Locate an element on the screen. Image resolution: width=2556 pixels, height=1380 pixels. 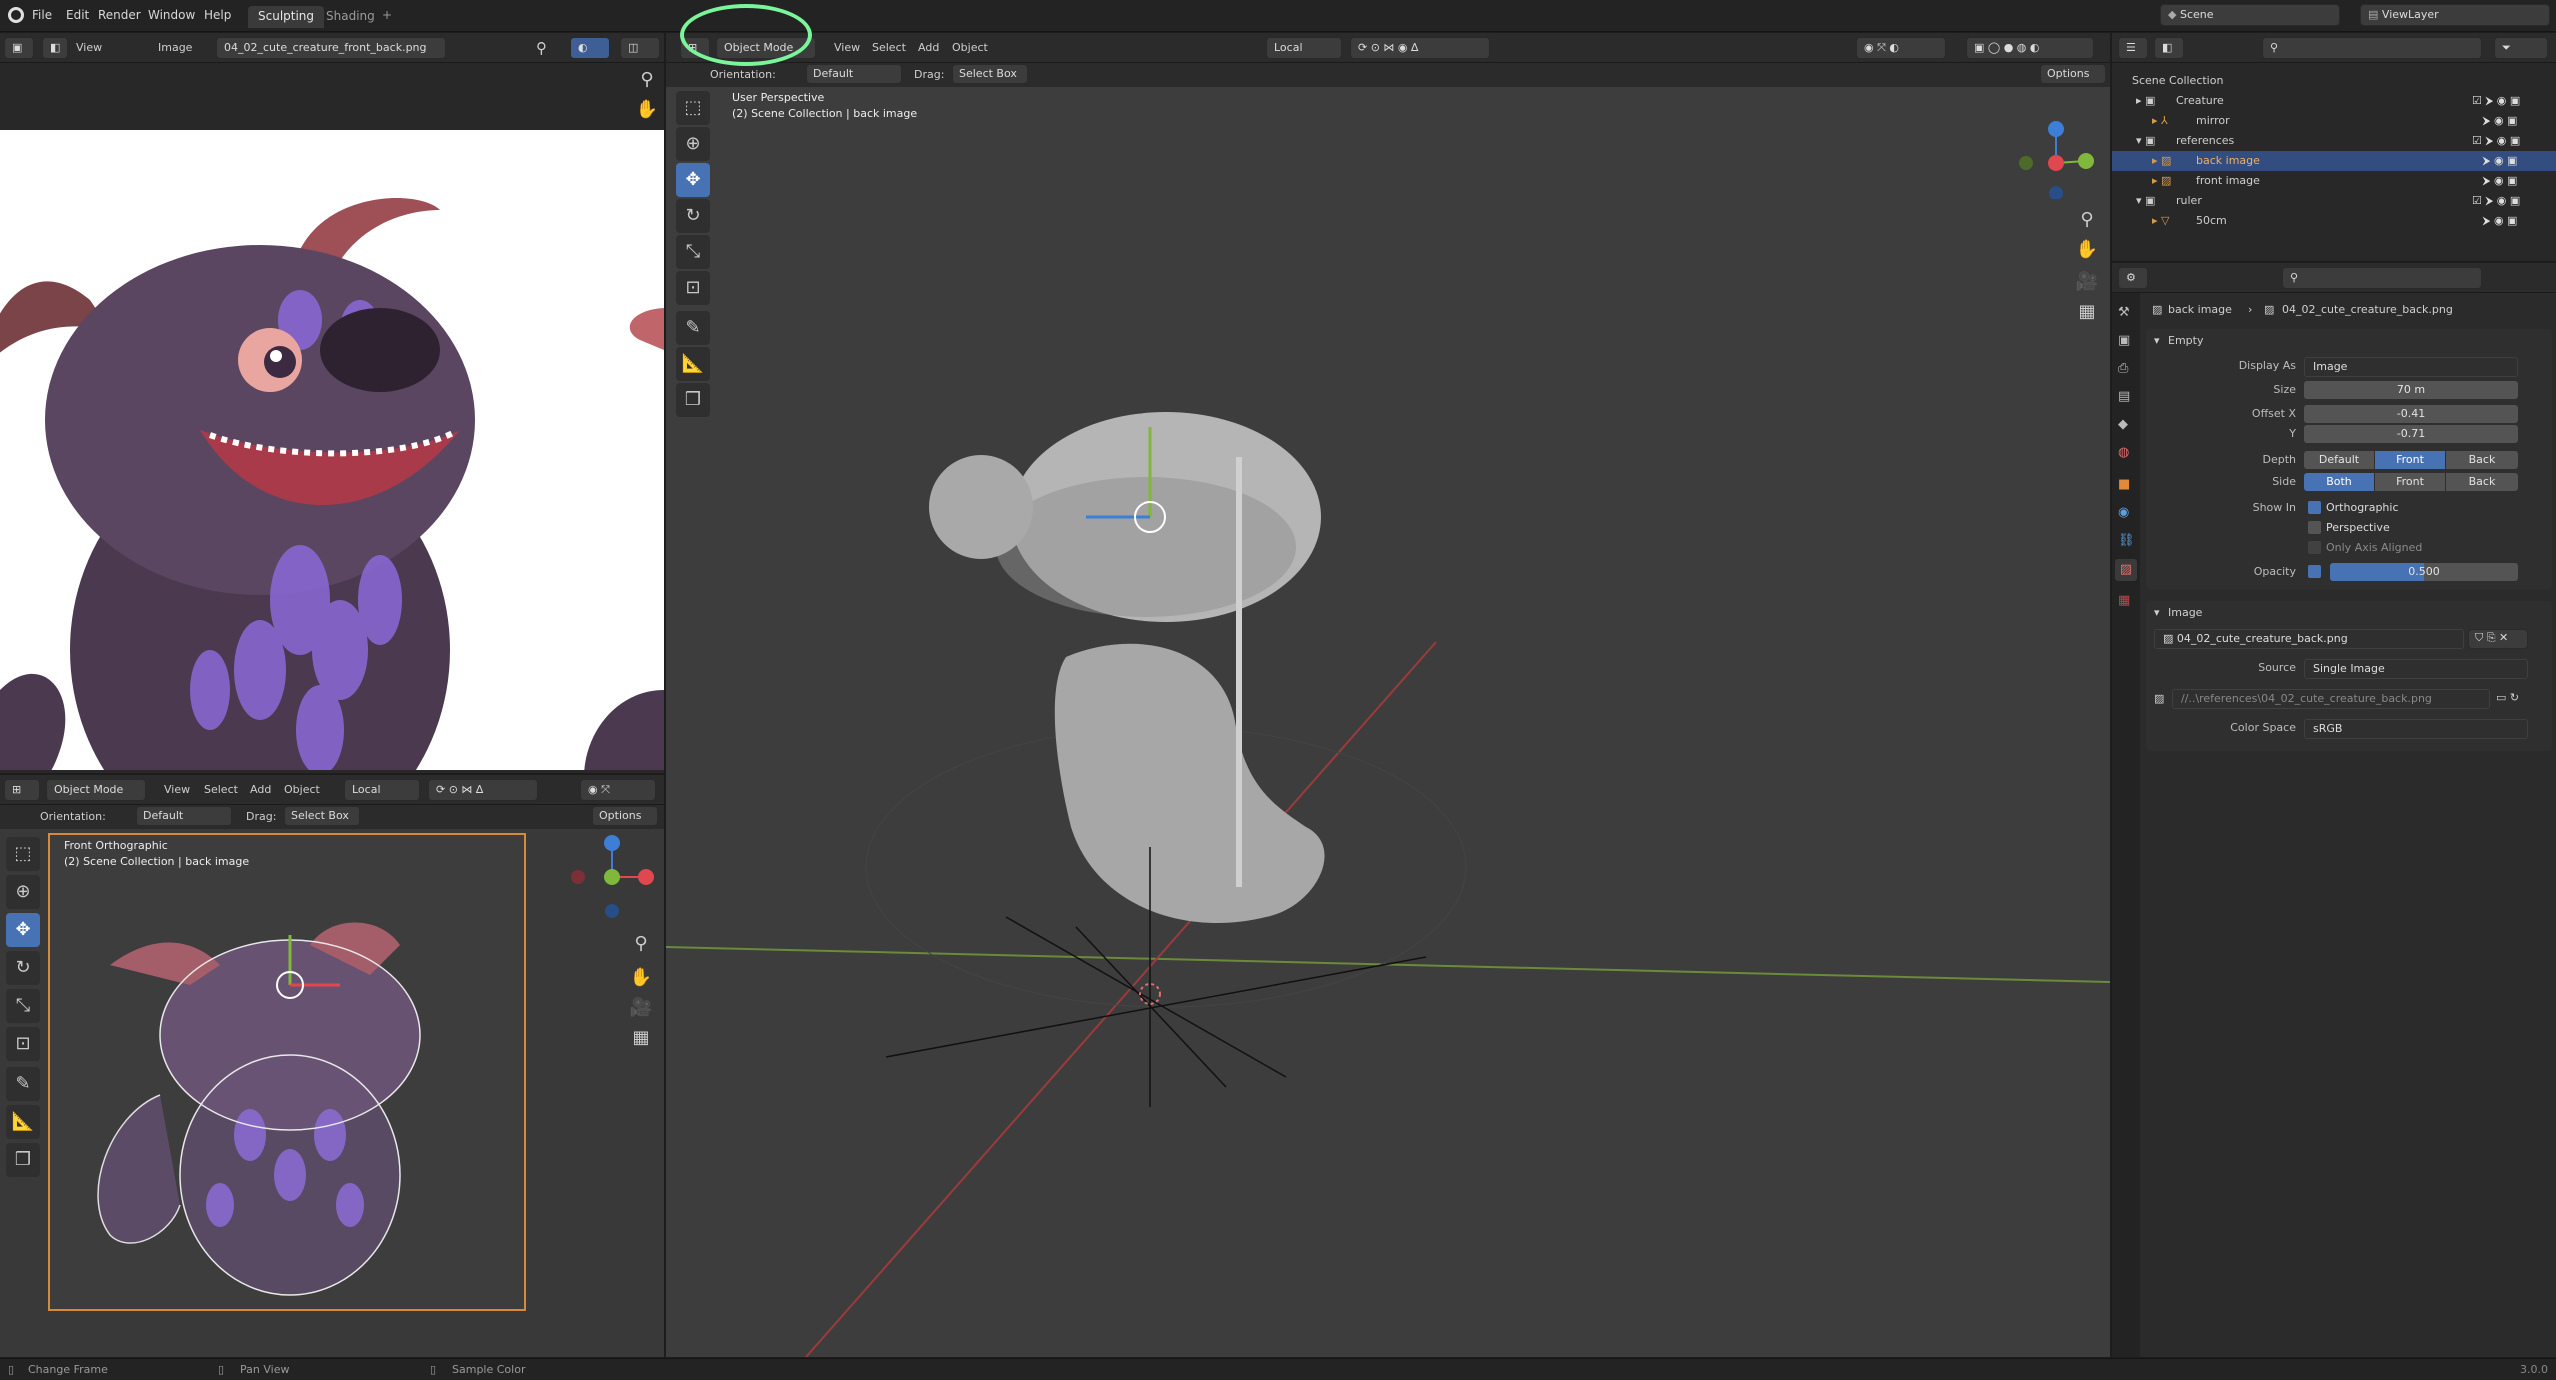
move-tool-icon: ✥ is located at coordinates (23, 930).